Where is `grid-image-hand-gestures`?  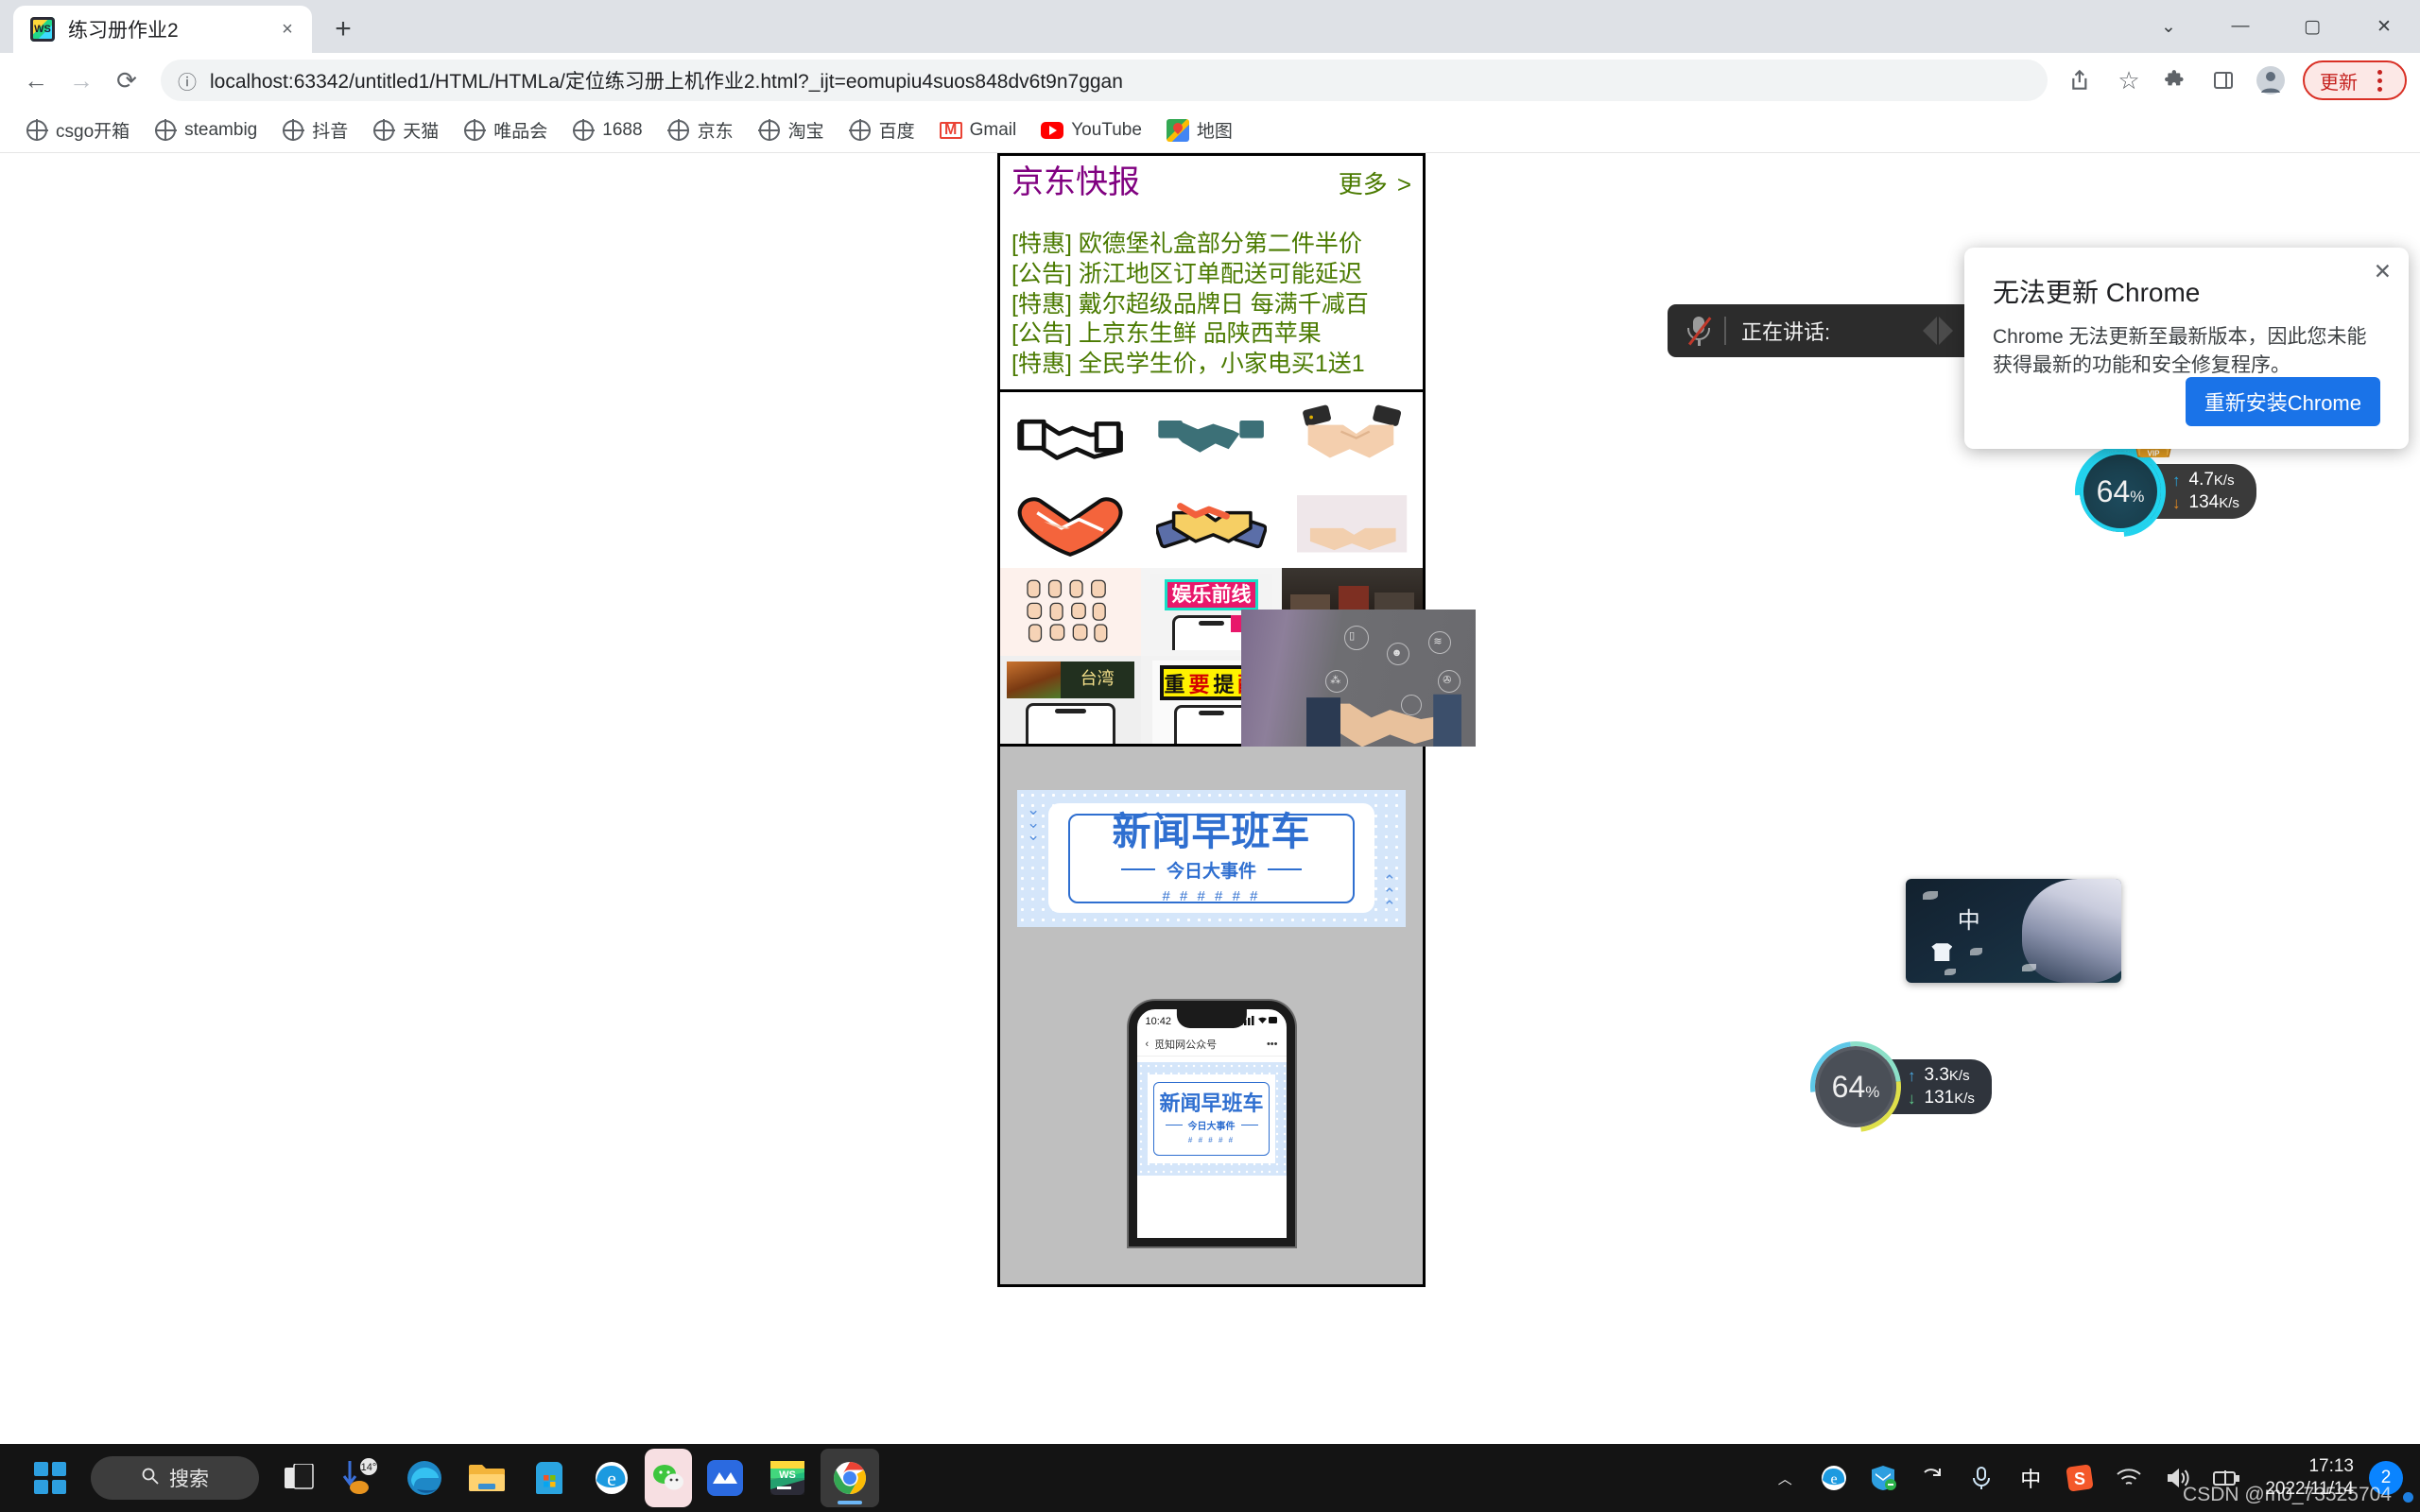 grid-image-hand-gestures is located at coordinates (1070, 611).